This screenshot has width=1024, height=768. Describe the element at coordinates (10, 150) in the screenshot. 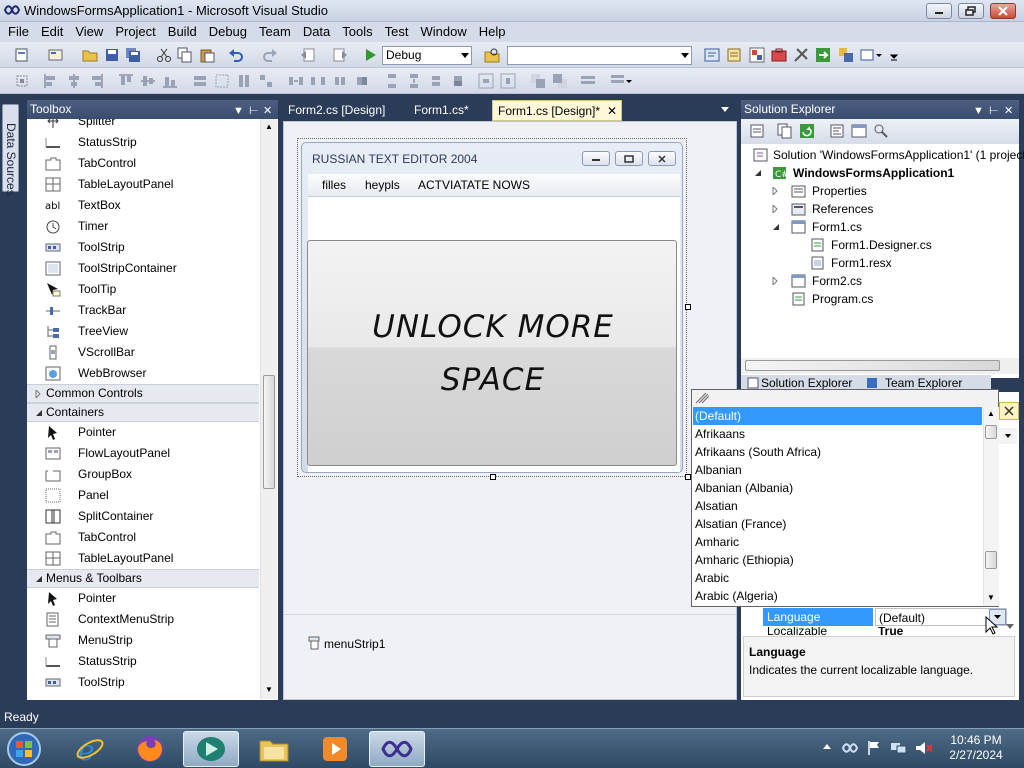

I see `data-sources-tab: Data Sources` at that location.